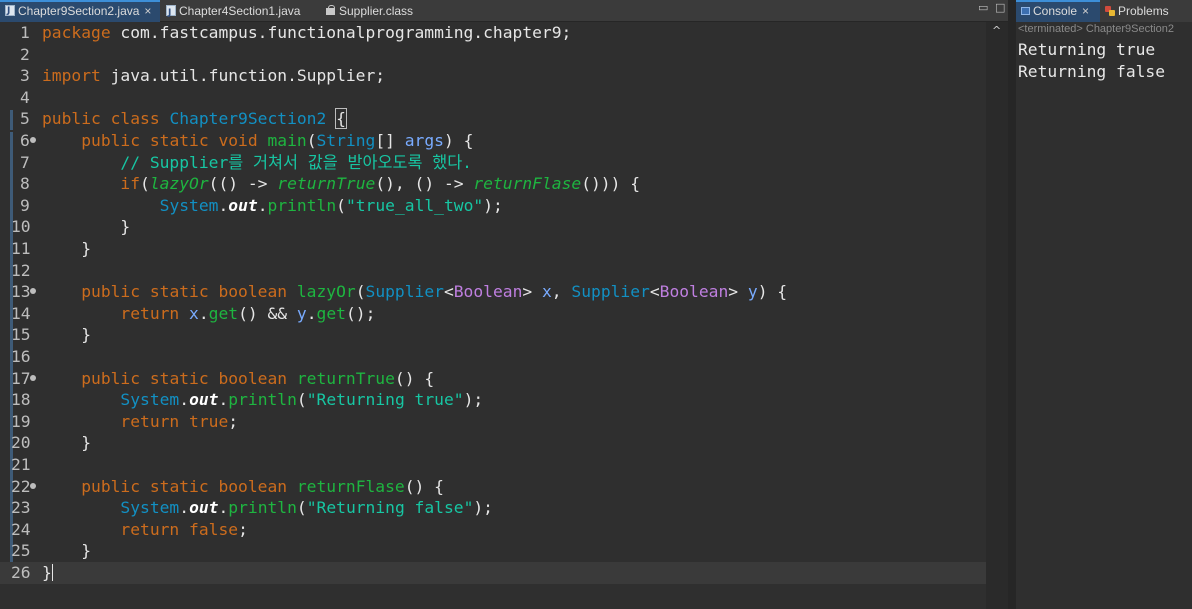 This screenshot has height=609, width=1192. I want to click on code-line: 21, so click(493, 465).